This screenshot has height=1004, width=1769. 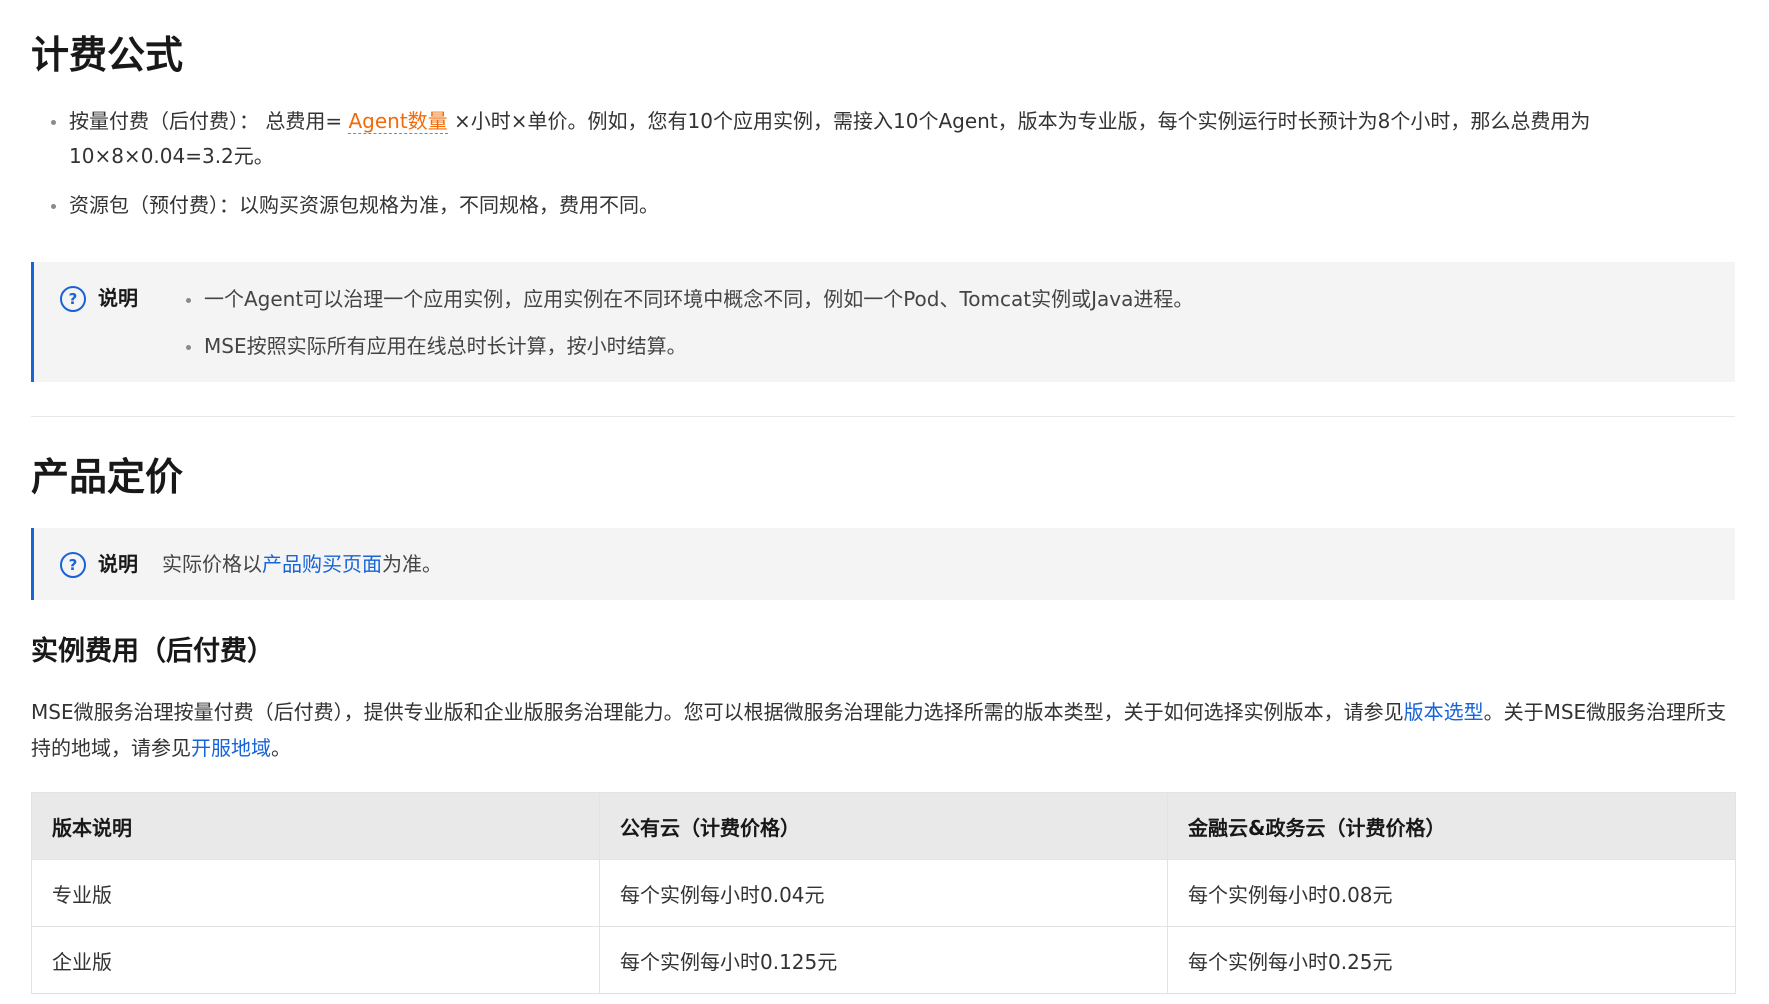 What do you see at coordinates (679, 346) in the screenshot?
I see `note-list-item: MSE按照实际所有应用在线总时长计算，按小时结算。` at bounding box center [679, 346].